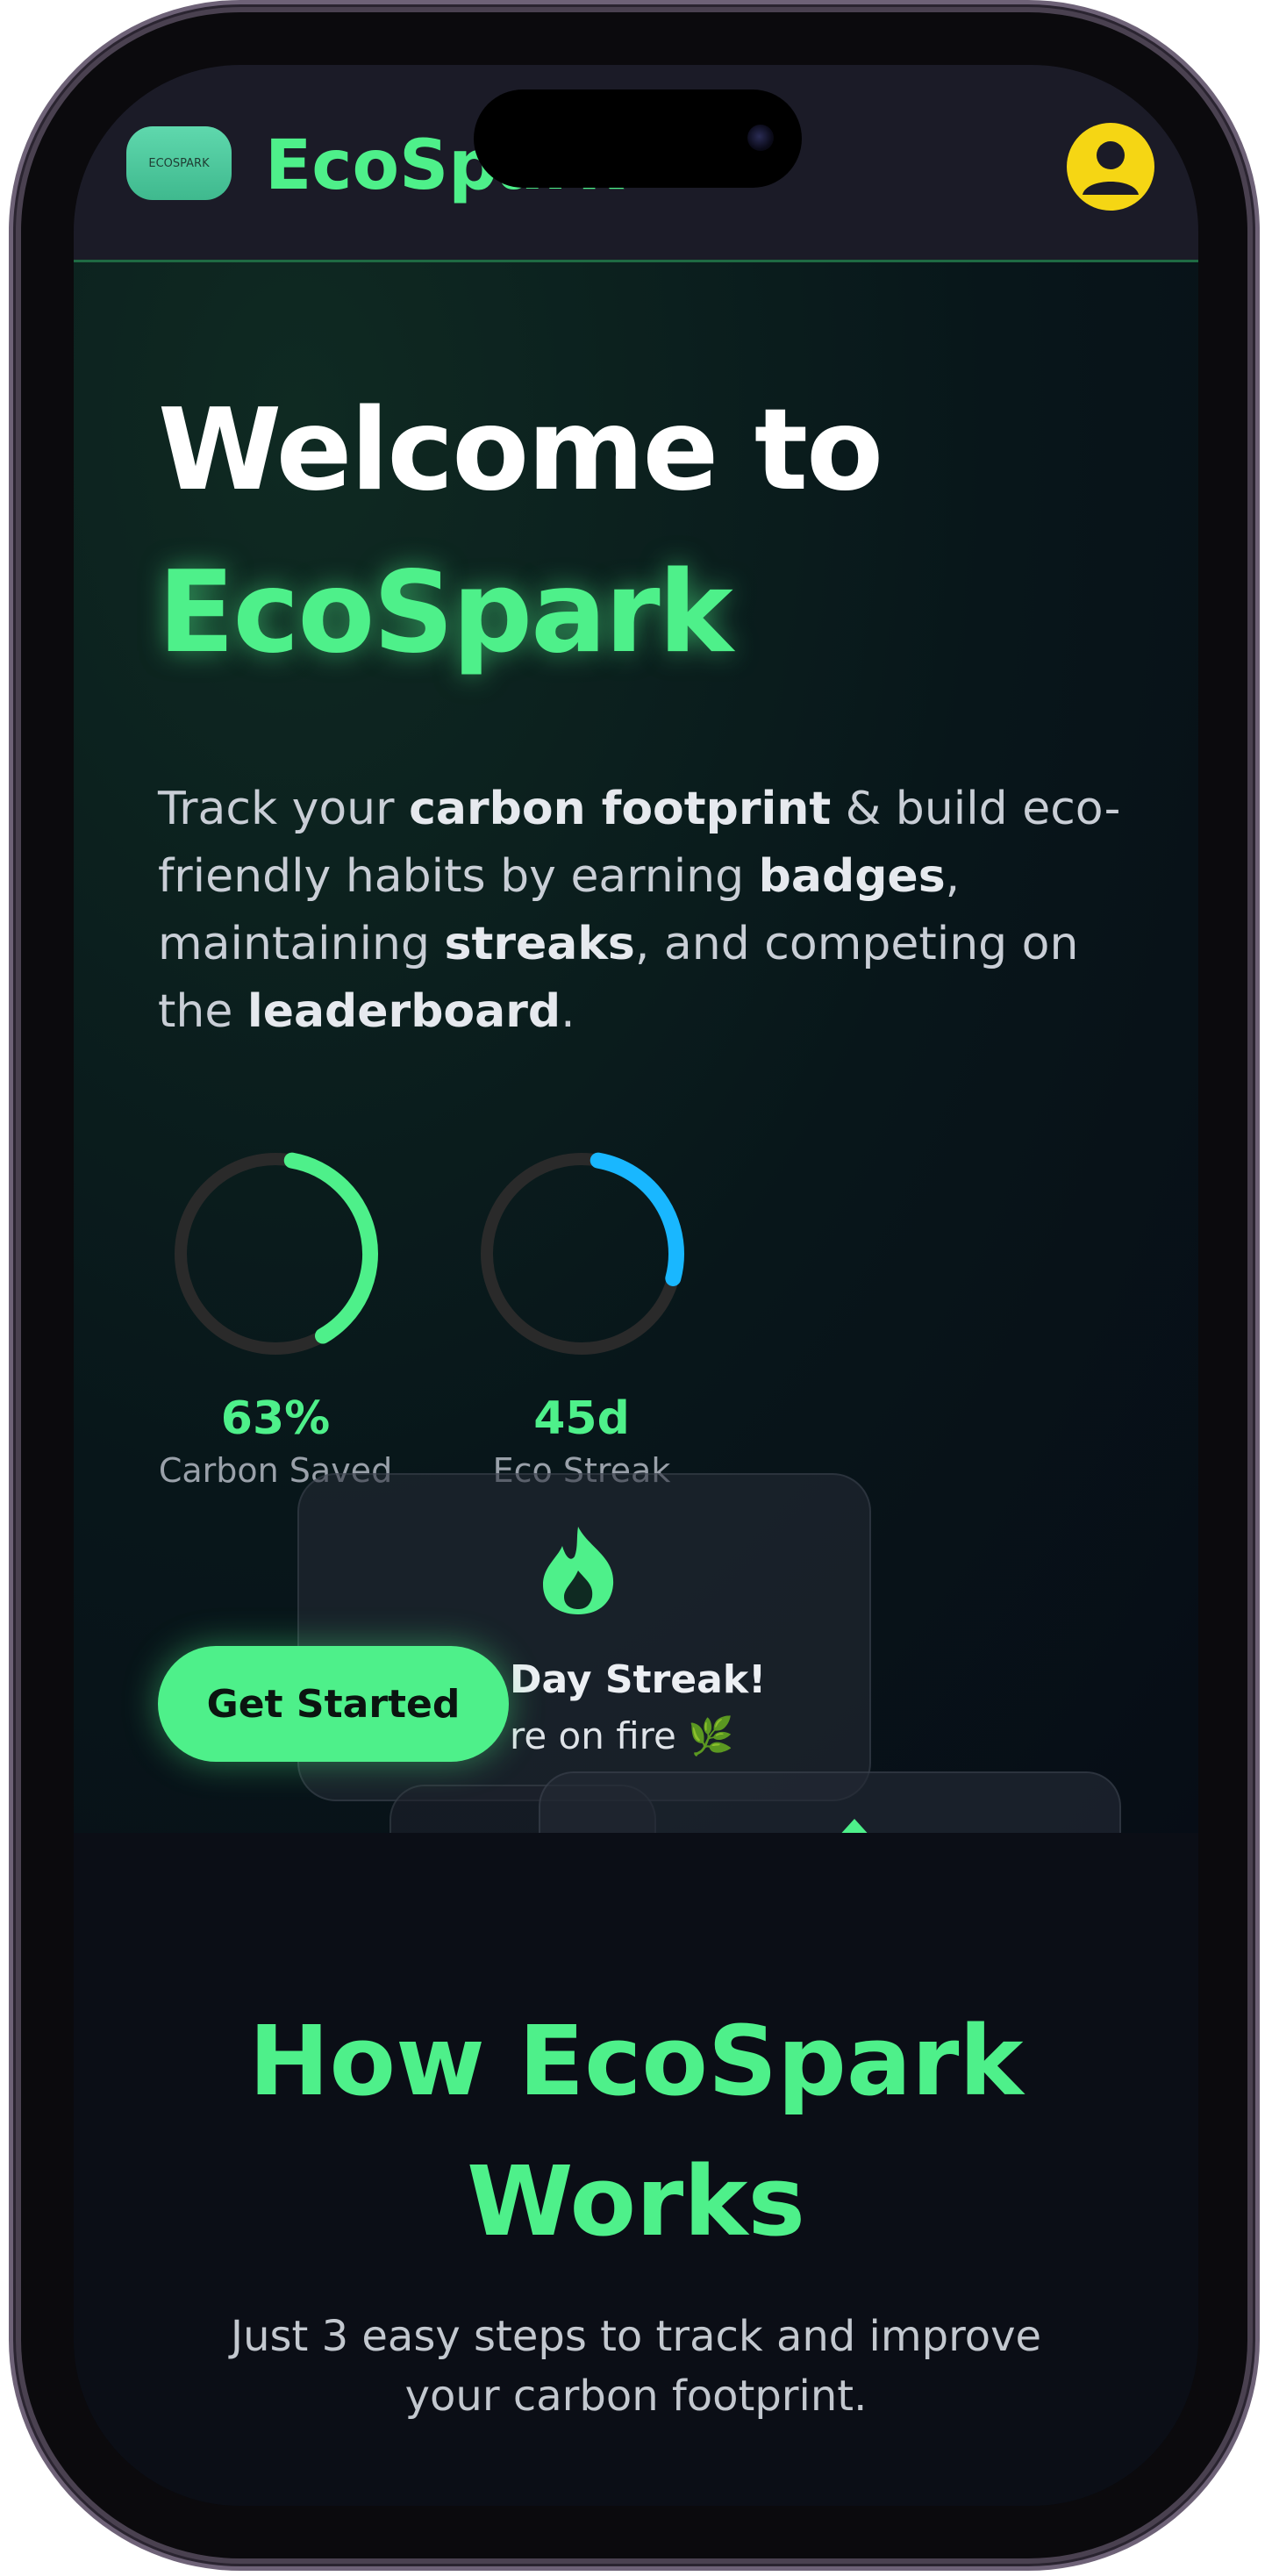 This screenshot has height=2576, width=1272. I want to click on logo: ECOSPARK, so click(179, 163).